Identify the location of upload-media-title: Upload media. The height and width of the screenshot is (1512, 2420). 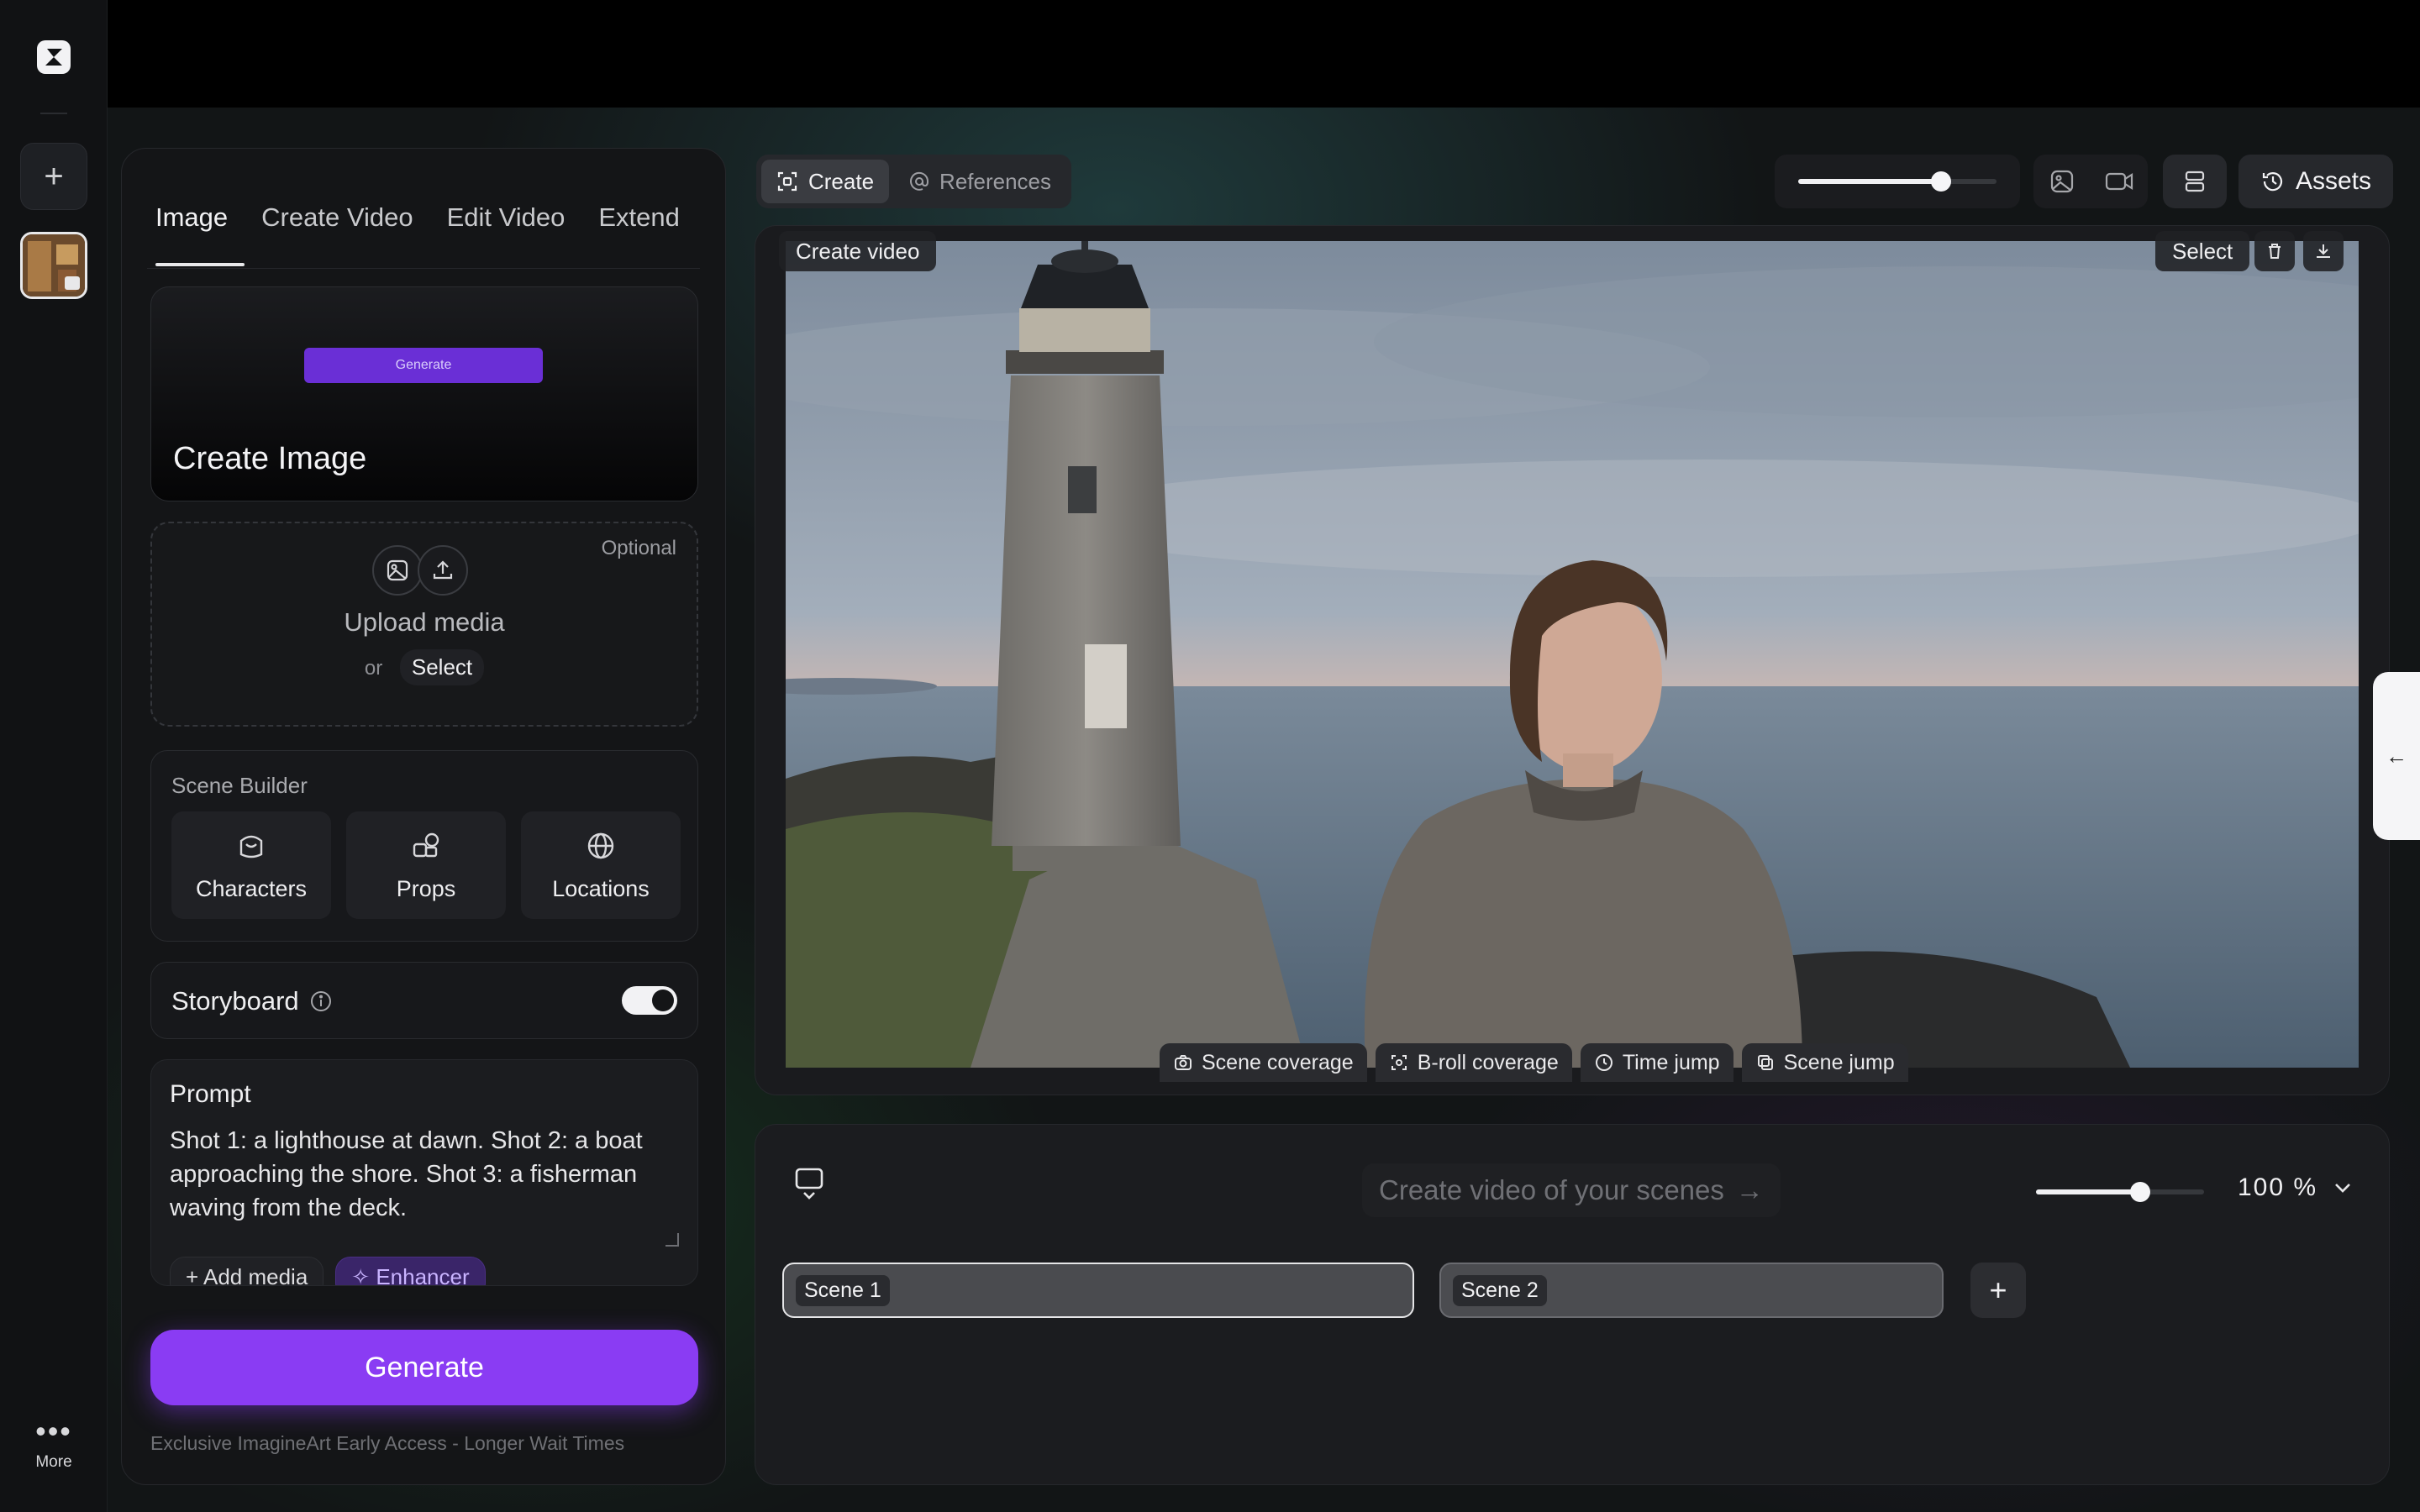
(424, 622).